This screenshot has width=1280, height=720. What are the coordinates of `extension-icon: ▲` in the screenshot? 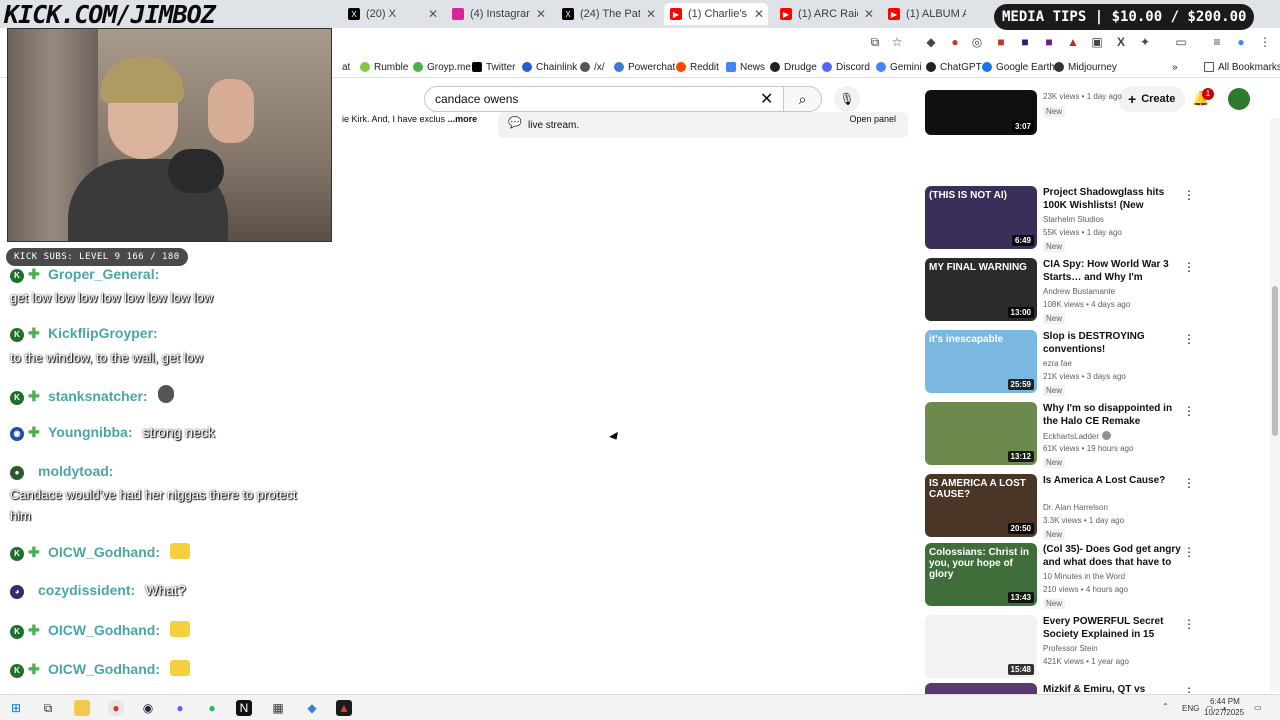 It's located at (1073, 42).